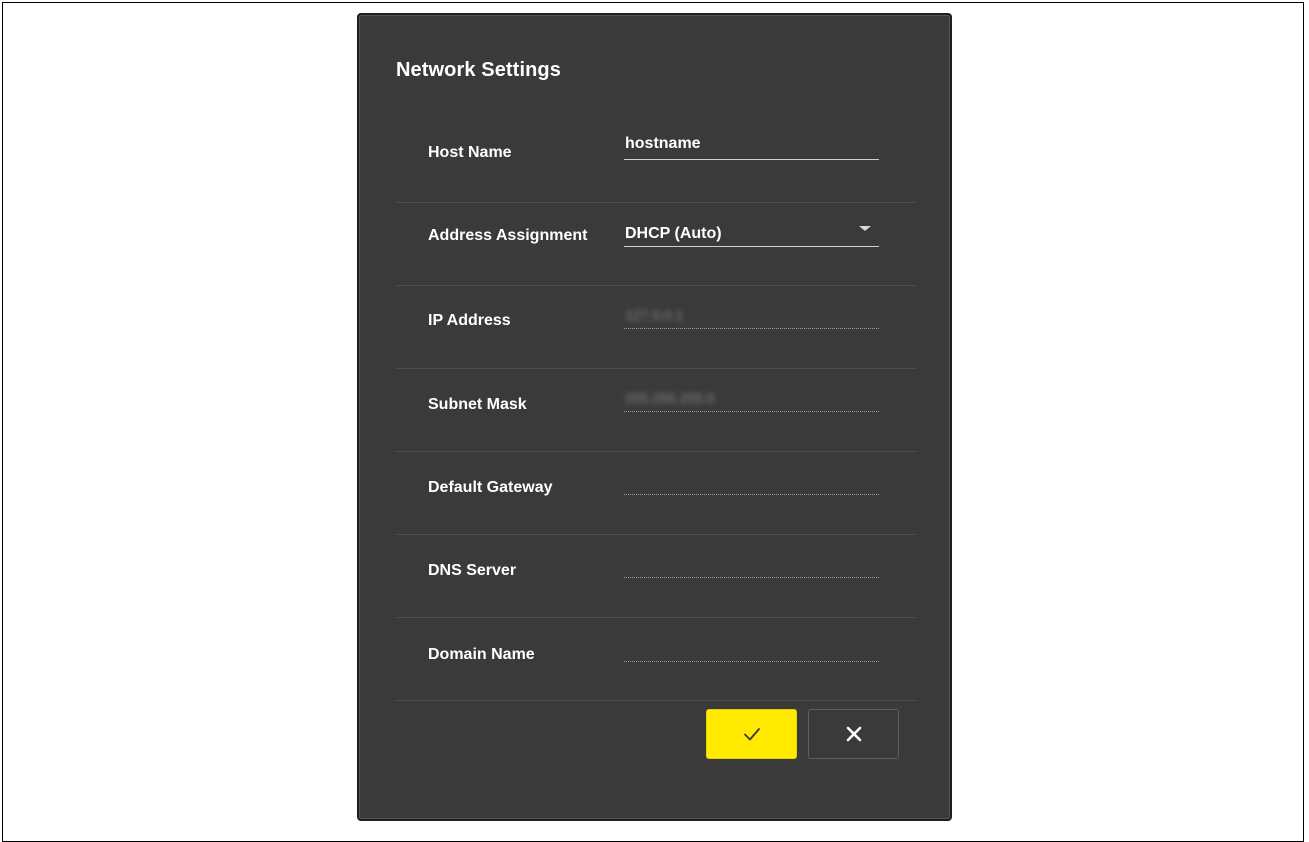  Describe the element at coordinates (865, 228) in the screenshot. I see `dropdown-arrow-icon` at that location.